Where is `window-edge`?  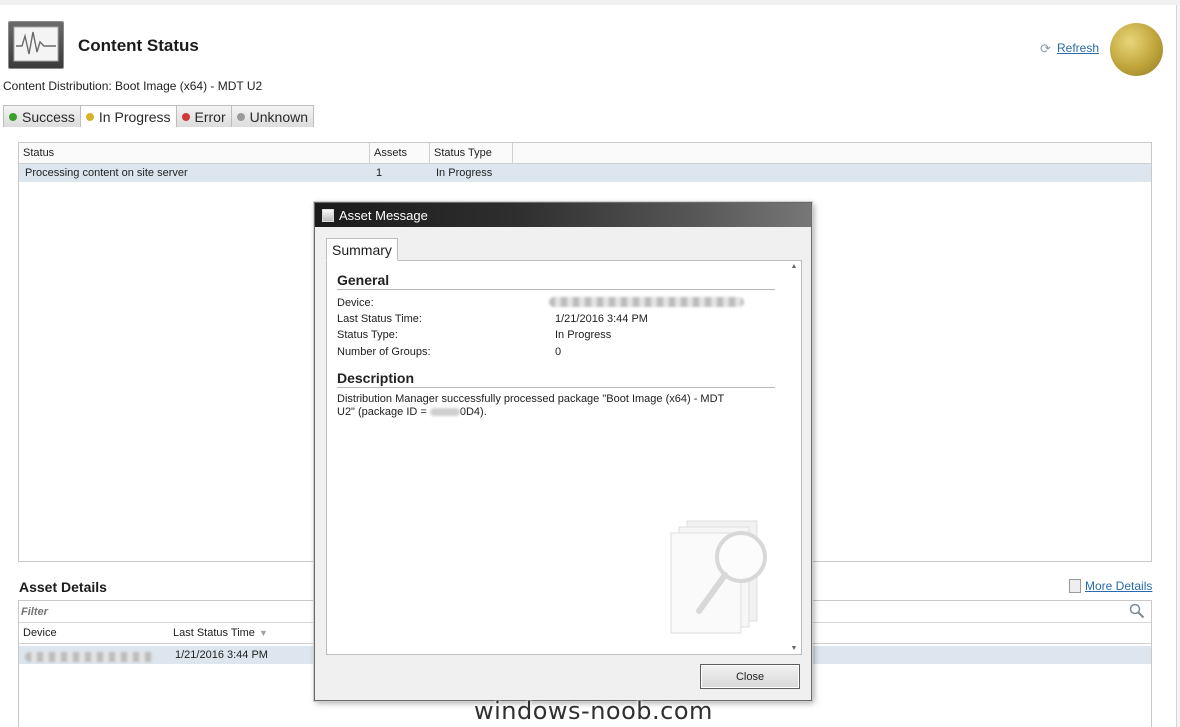 window-edge is located at coordinates (1178, 366).